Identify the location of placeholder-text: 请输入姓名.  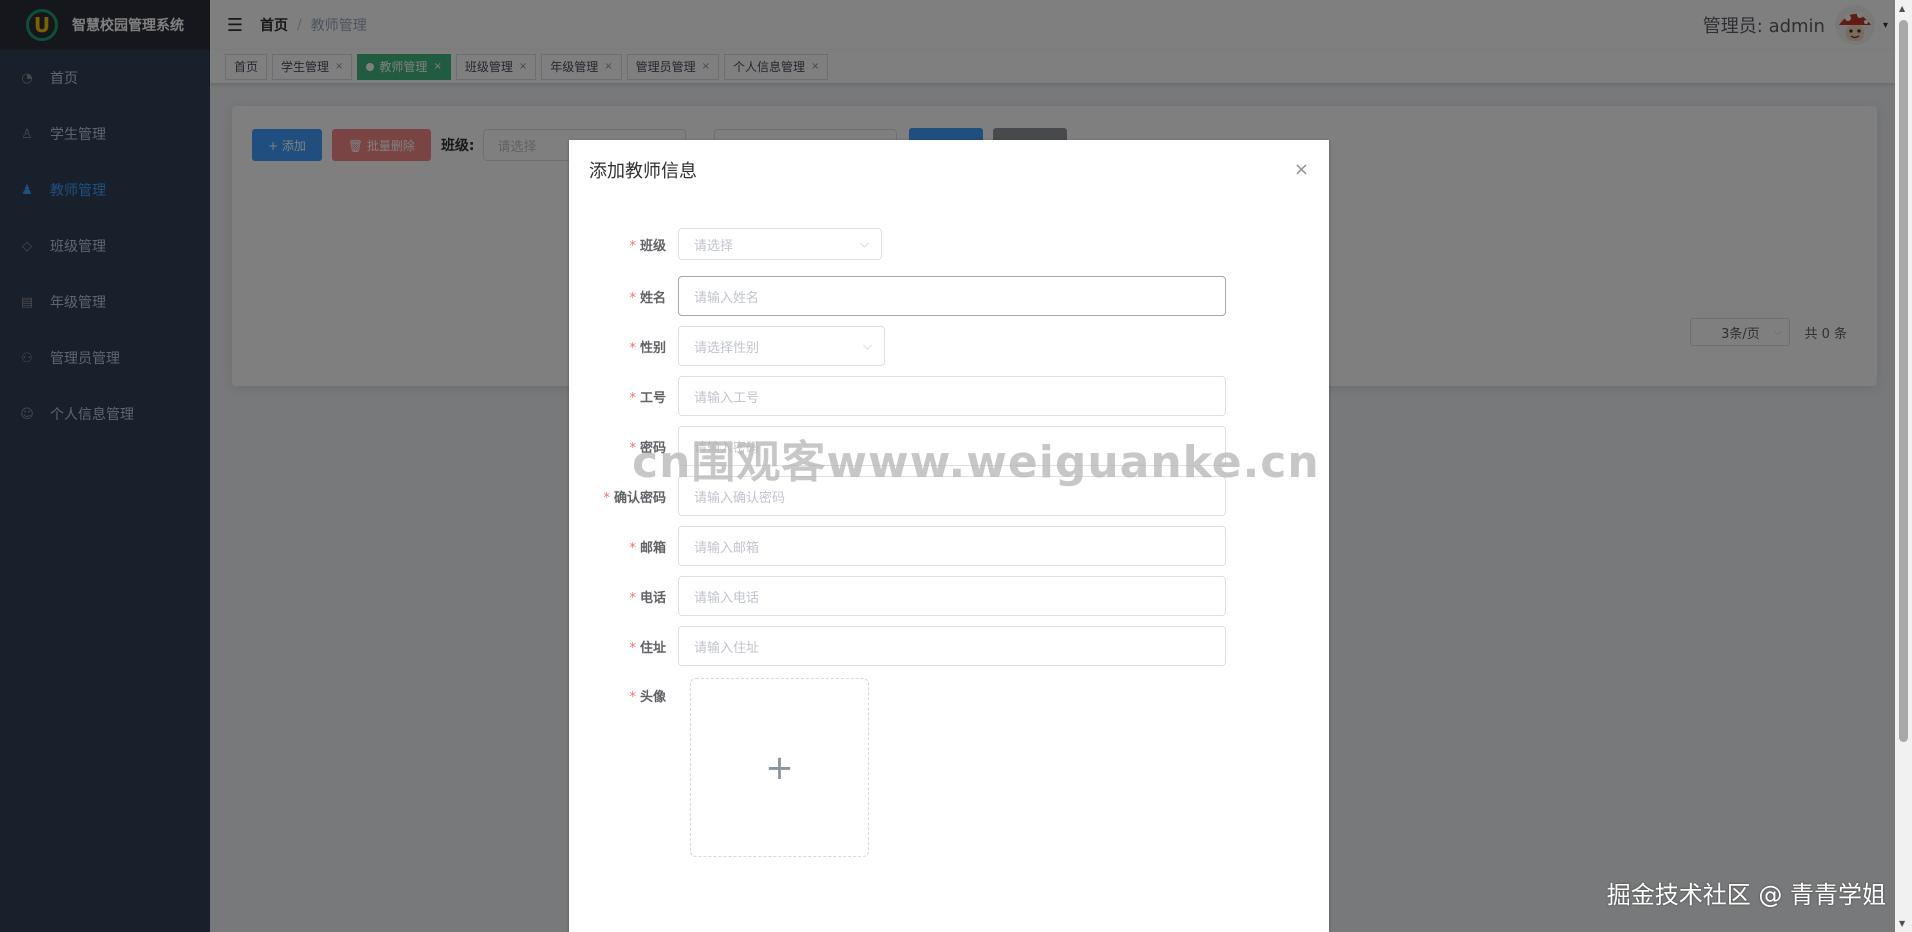
(727, 298).